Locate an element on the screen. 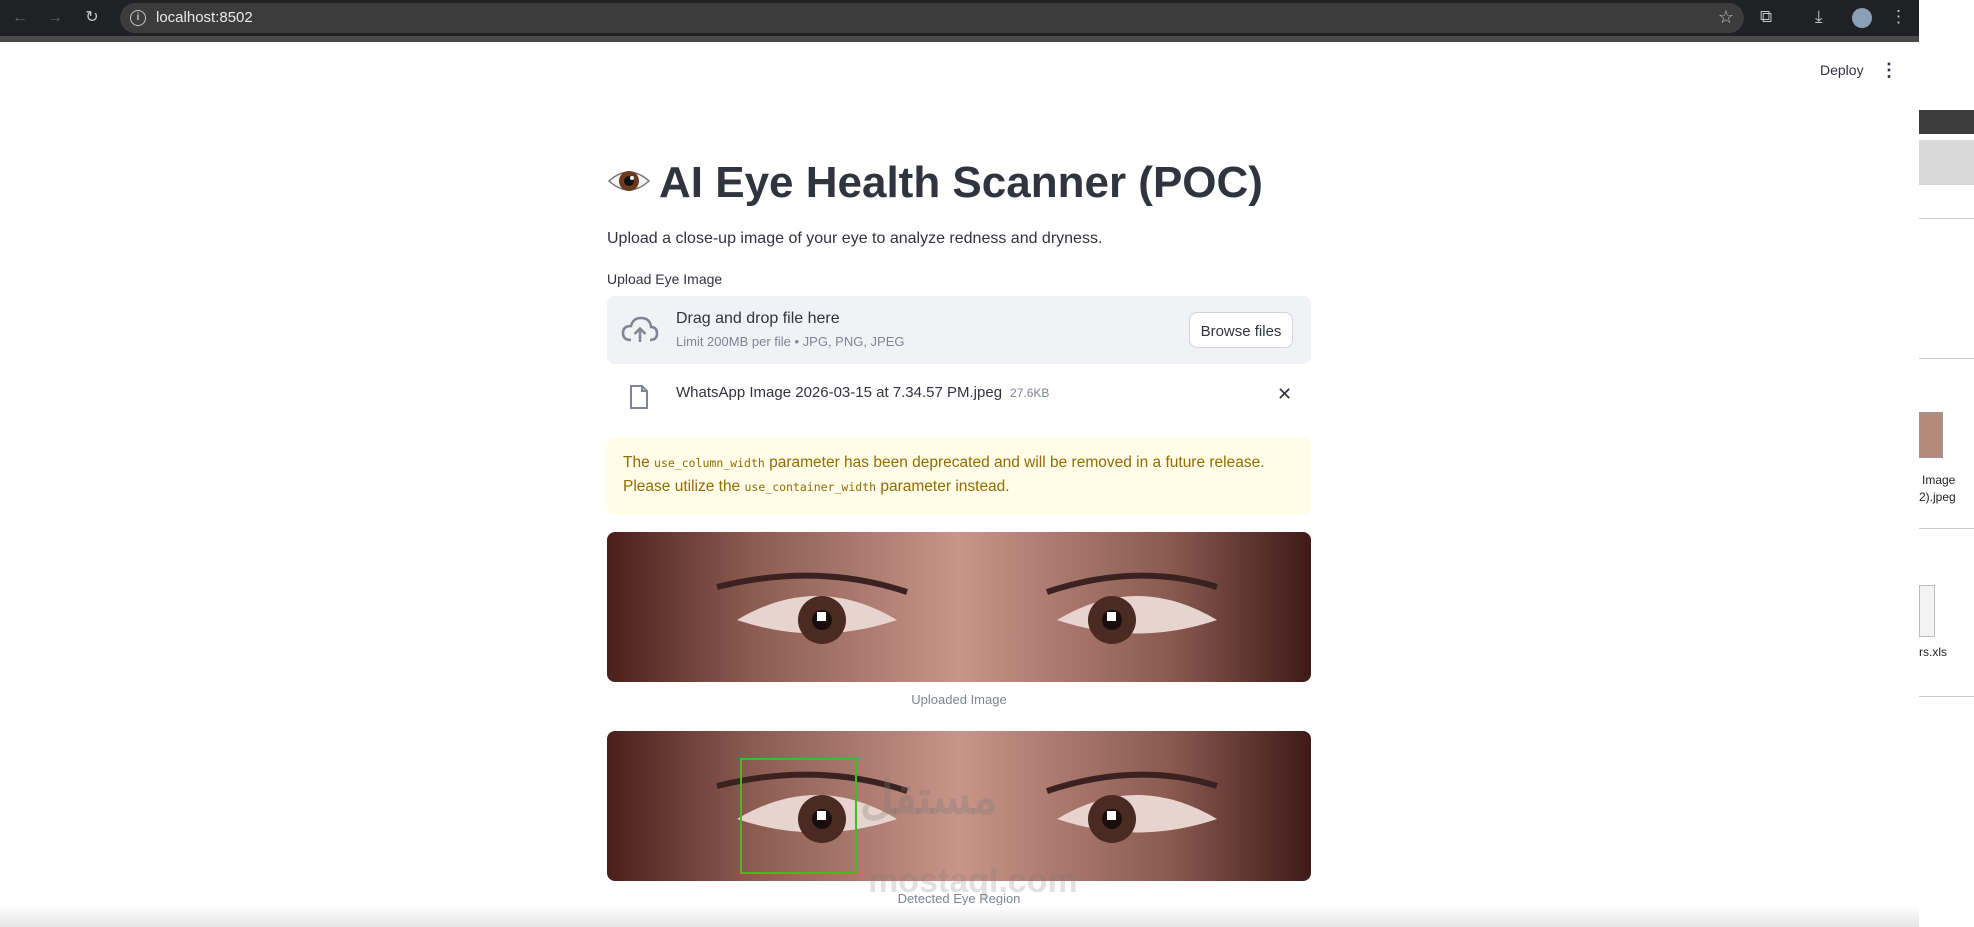 This screenshot has width=1974, height=927. warning-text-part: parameter instead. is located at coordinates (943, 486).